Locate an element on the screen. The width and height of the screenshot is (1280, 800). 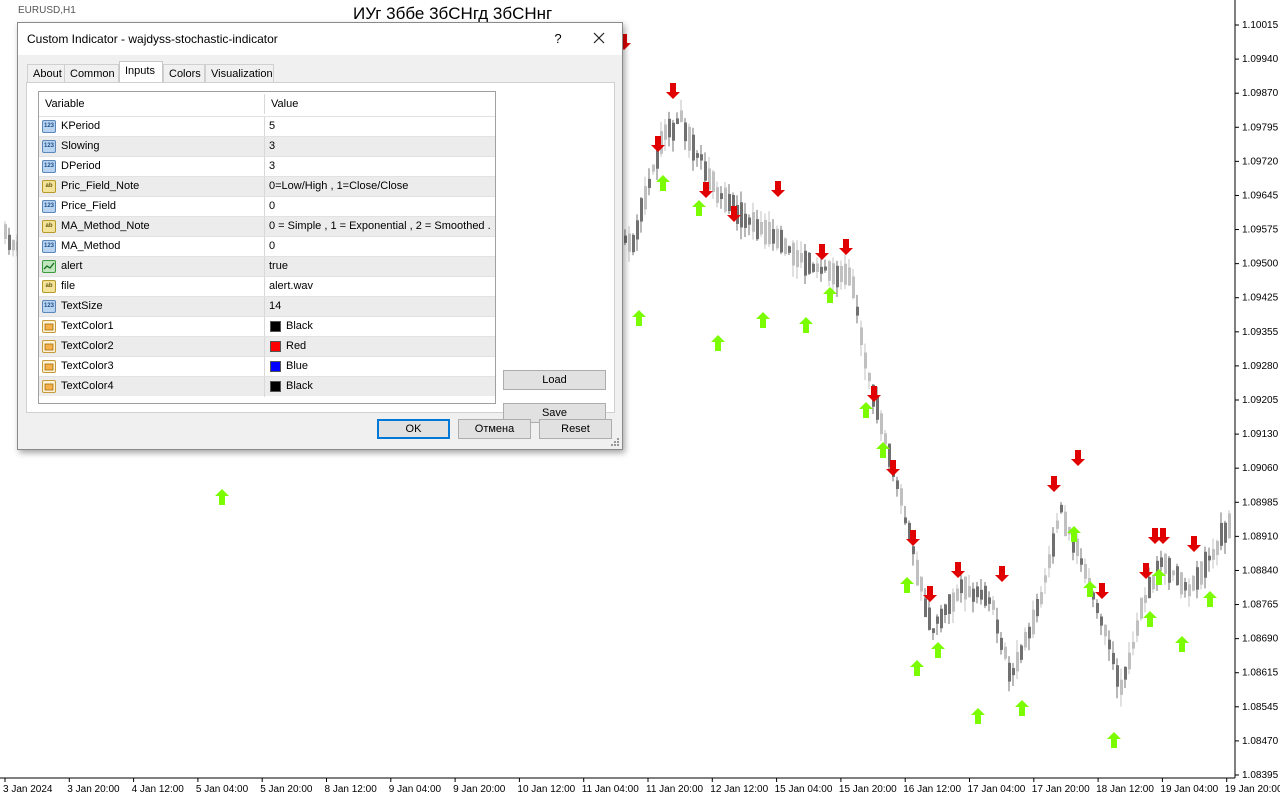
close-button is located at coordinates (599, 38).